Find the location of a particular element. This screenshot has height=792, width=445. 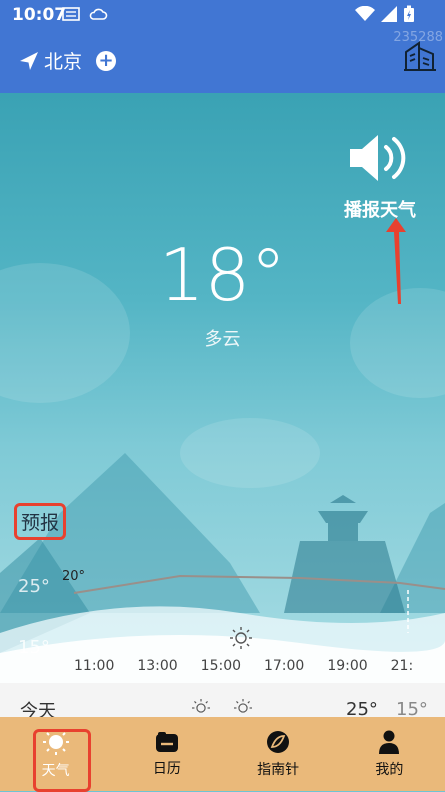

tab-profile: 我的 is located at coordinates (389, 754).